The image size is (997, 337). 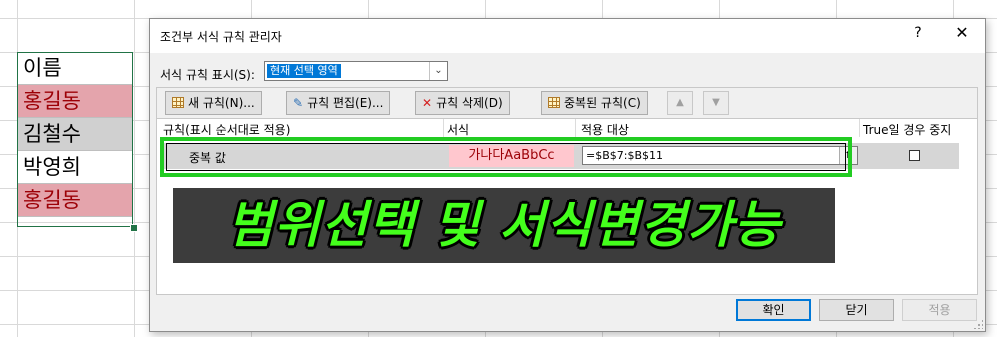 What do you see at coordinates (918, 33) in the screenshot?
I see `help-button: ?` at bounding box center [918, 33].